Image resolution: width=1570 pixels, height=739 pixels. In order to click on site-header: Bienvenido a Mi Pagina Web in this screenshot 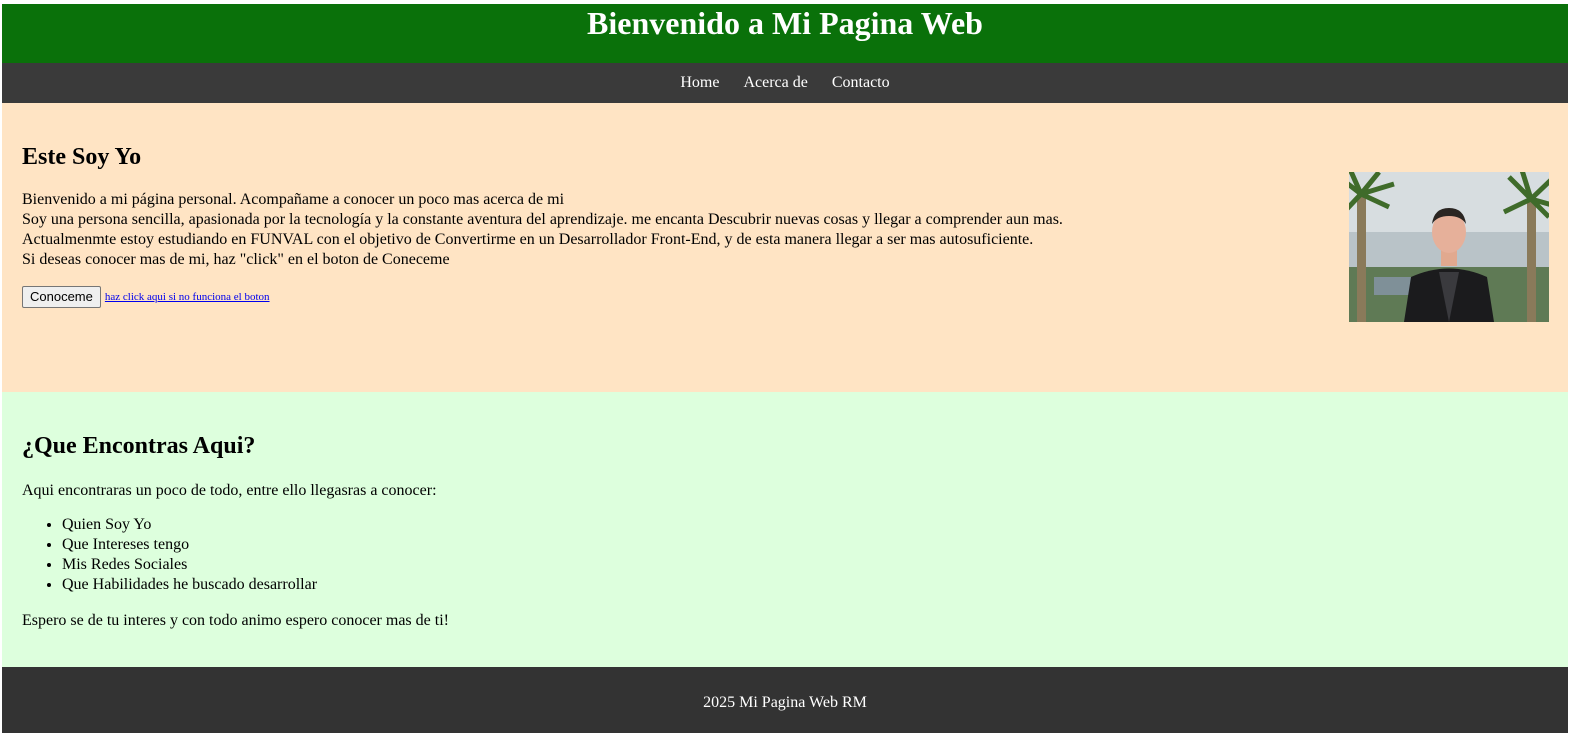, I will do `click(785, 33)`.